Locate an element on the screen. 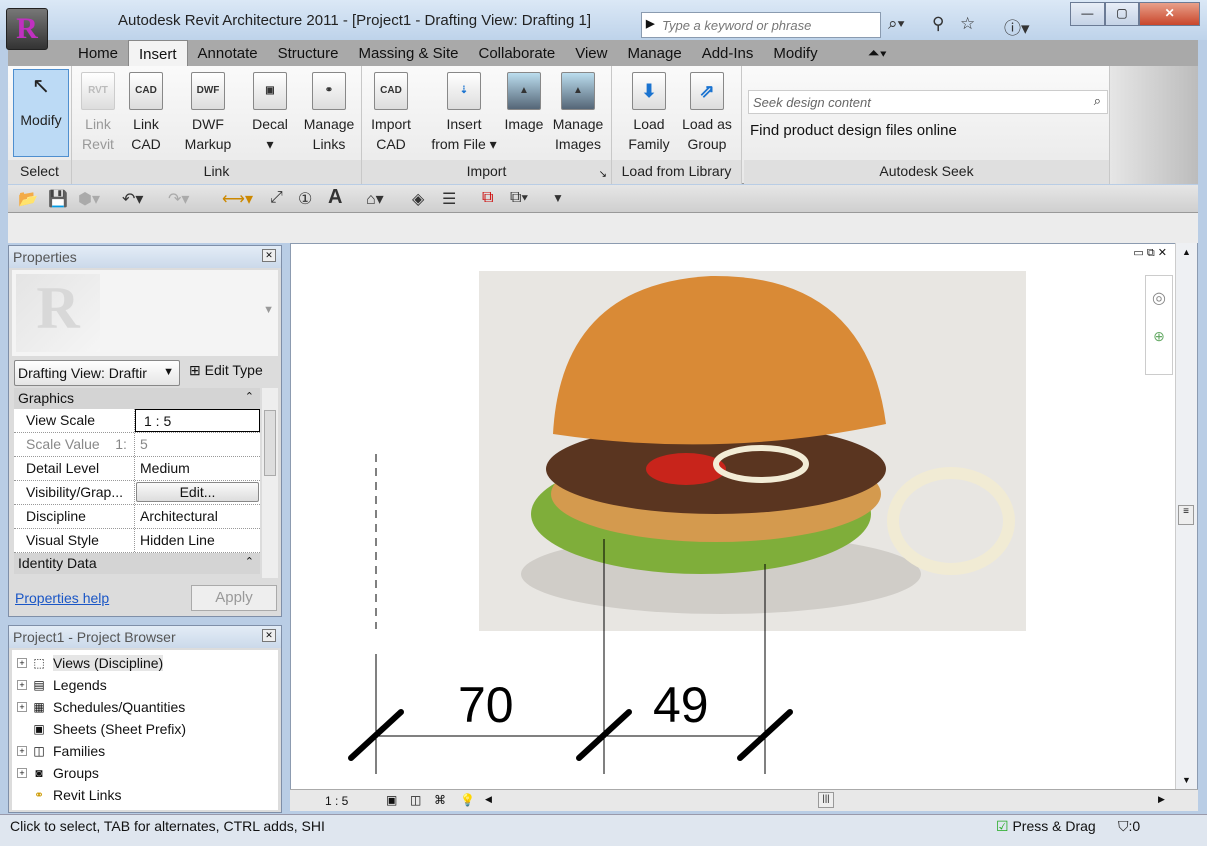 Image resolution: width=1207 pixels, height=846 pixels. manage-images-button: ▲ Manage Images is located at coordinates (578, 112).